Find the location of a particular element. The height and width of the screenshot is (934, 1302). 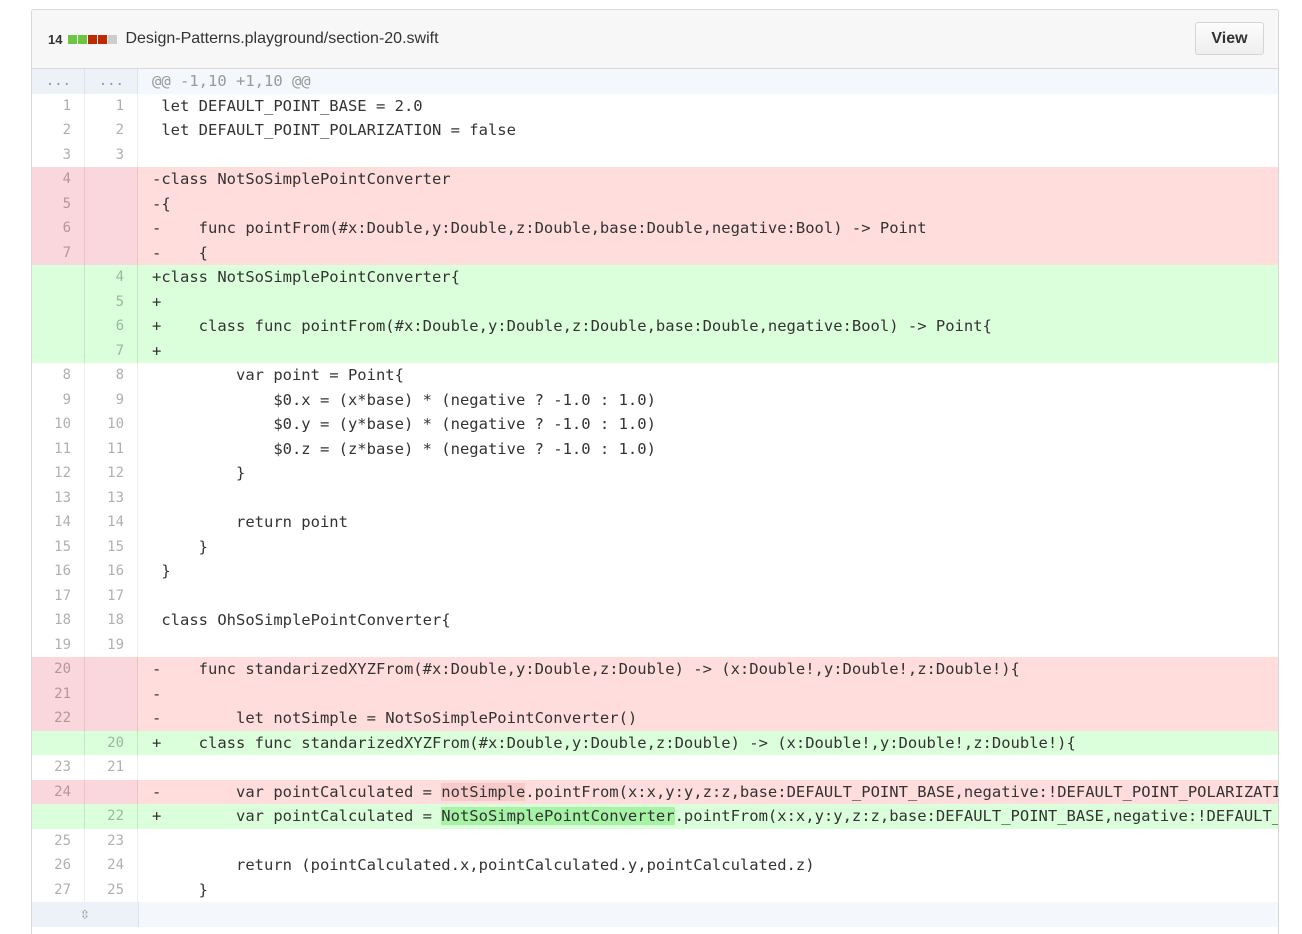

old-line-number: 1 is located at coordinates (58, 105).